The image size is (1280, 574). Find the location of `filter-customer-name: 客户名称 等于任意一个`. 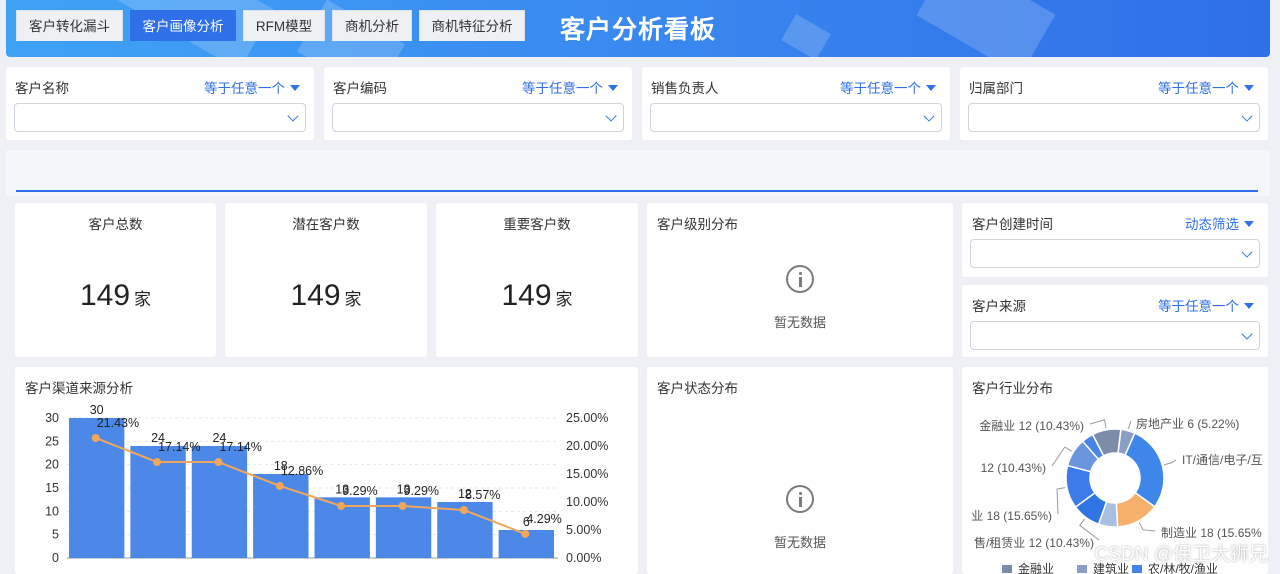

filter-customer-name: 客户名称 等于任意一个 is located at coordinates (160, 103).